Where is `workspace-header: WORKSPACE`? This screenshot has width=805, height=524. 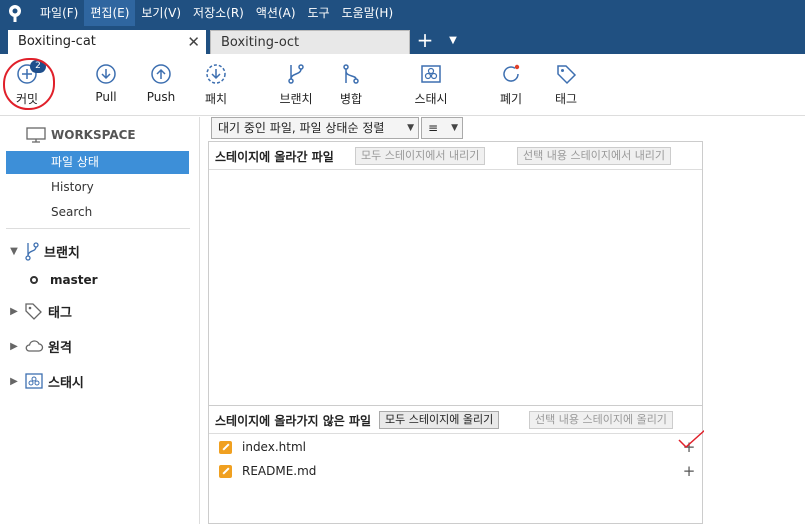 workspace-header: WORKSPACE is located at coordinates (81, 135).